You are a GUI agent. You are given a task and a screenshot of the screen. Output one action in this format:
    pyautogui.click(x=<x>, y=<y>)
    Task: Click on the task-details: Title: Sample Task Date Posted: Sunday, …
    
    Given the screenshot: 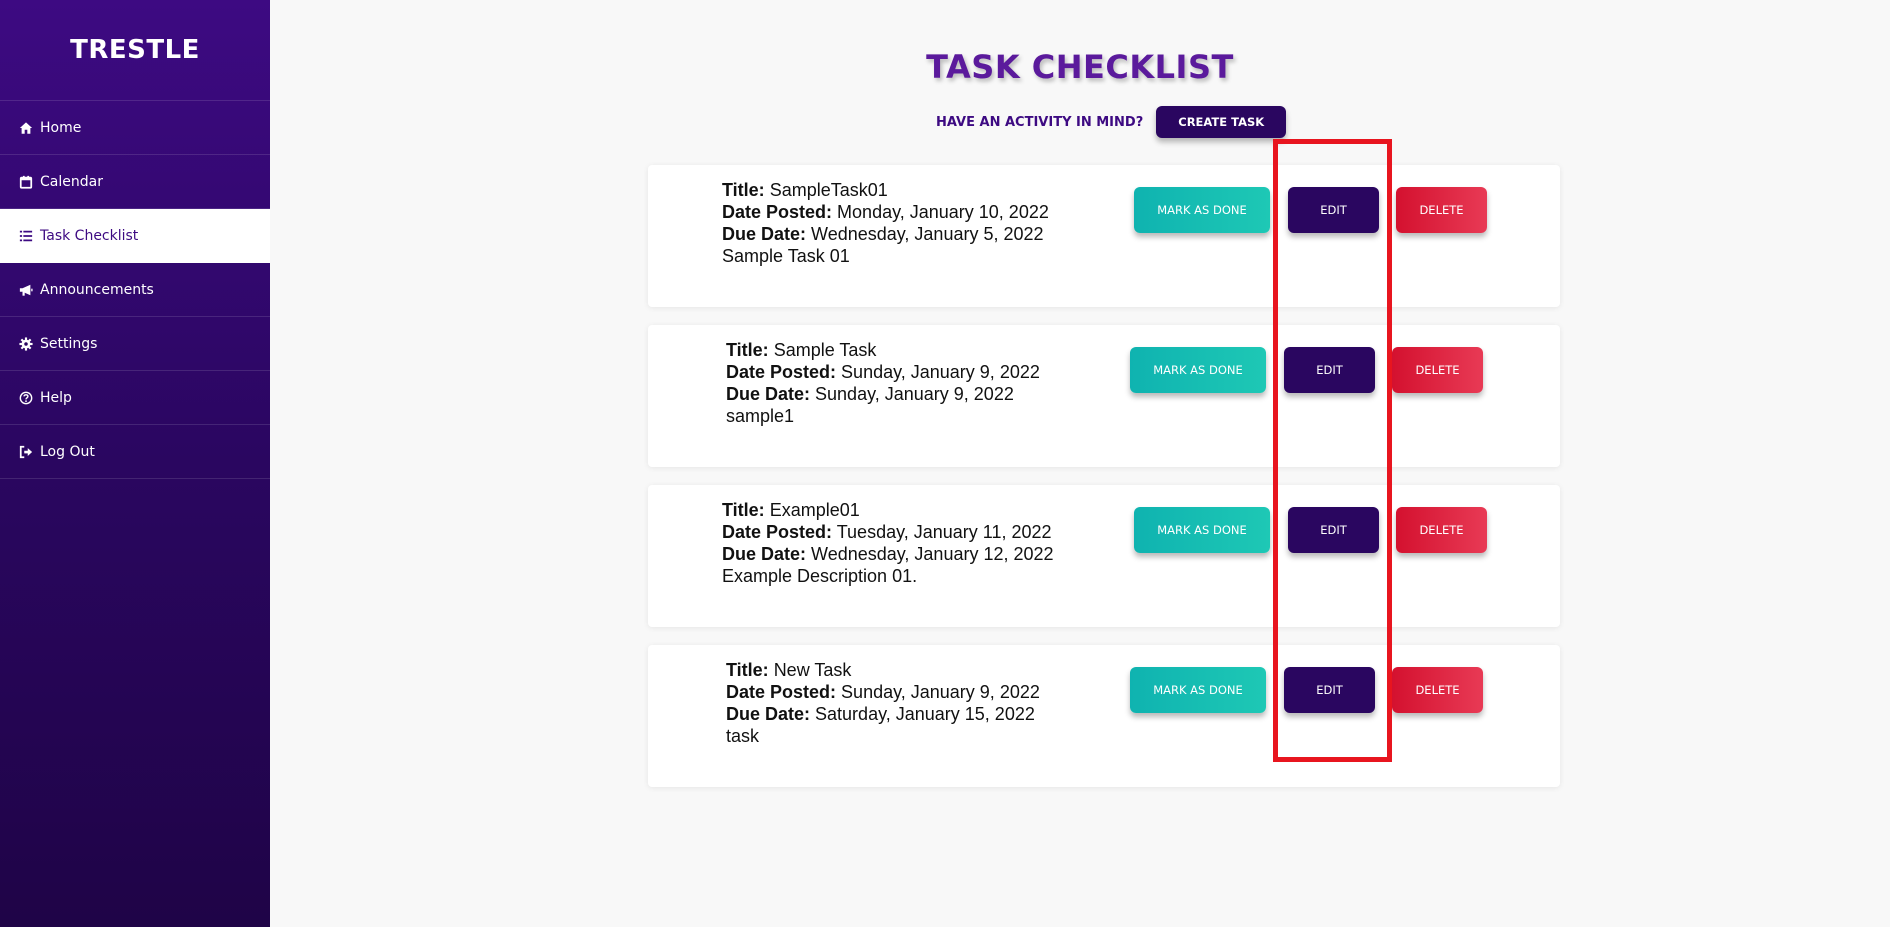 What is the action you would take?
    pyautogui.click(x=883, y=383)
    